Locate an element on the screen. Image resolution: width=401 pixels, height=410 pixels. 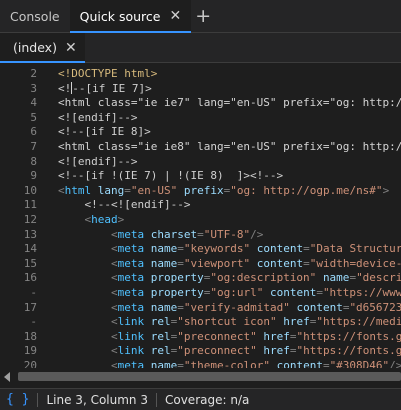
code-token: <!--<![endif]--> is located at coordinates (137, 205).